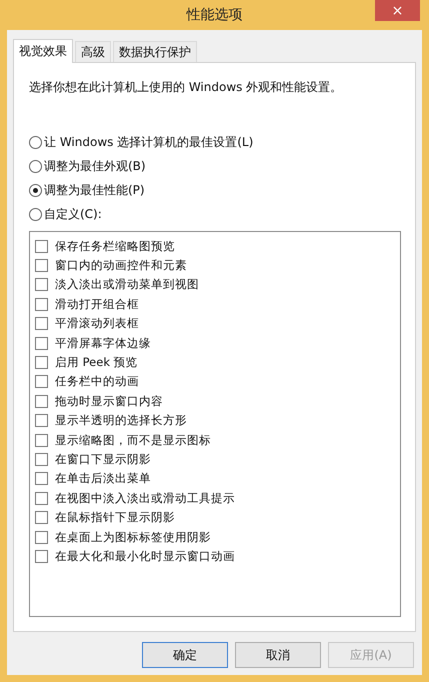 This screenshot has width=429, height=682. What do you see at coordinates (149, 142) in the screenshot?
I see `radio-label: 让 Windows 选择计算机的最佳设置(L)` at bounding box center [149, 142].